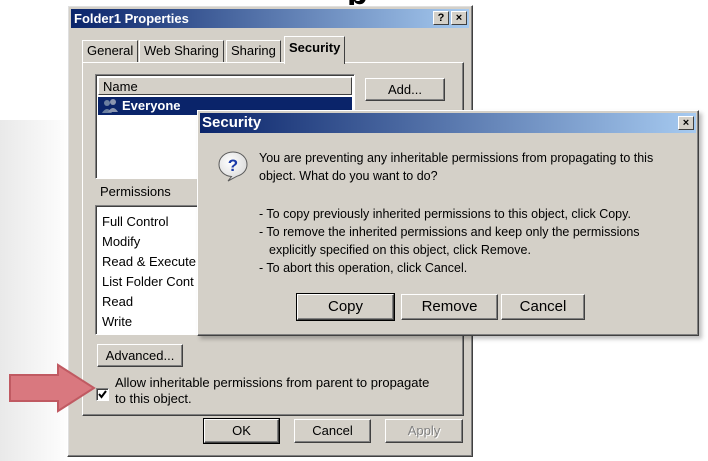 The height and width of the screenshot is (461, 708). I want to click on permission-write: Write, so click(117, 322).